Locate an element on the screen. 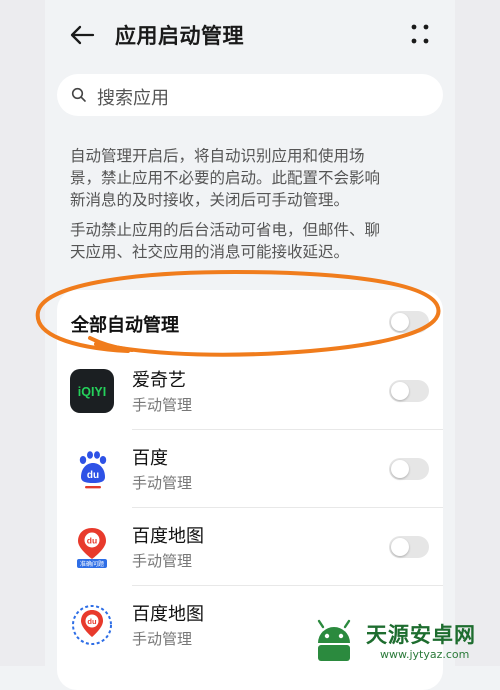  watermark-title: 天源安卓网 is located at coordinates (421, 635).